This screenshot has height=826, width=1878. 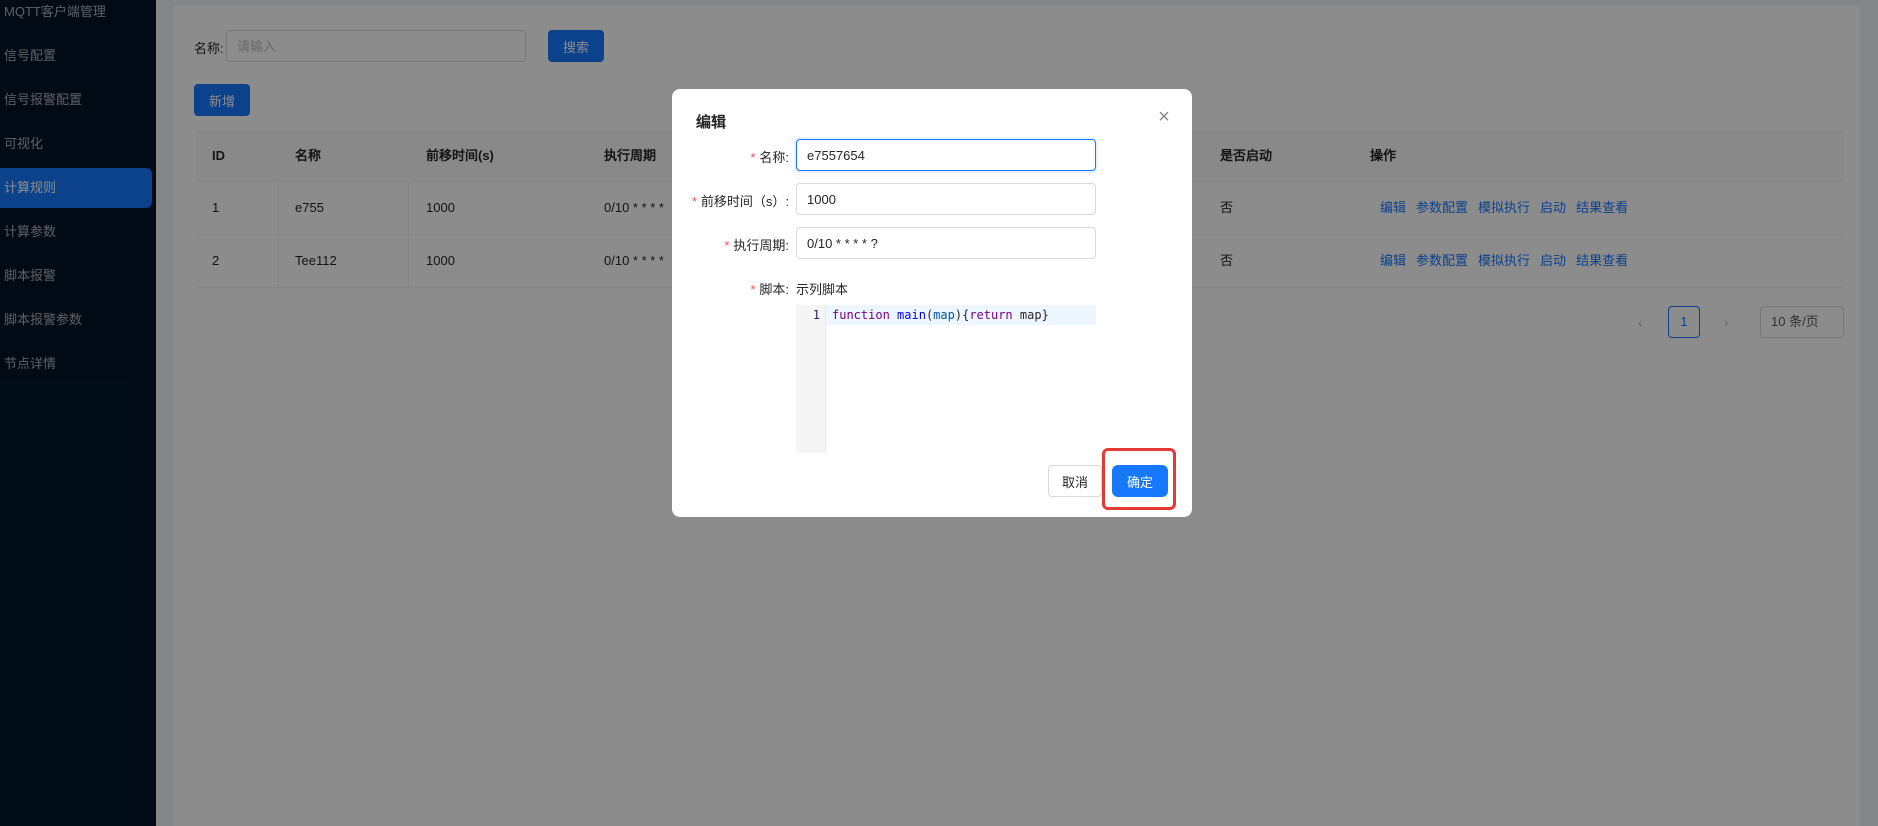 What do you see at coordinates (822, 289) in the screenshot?
I see `script-example-text: 示列脚本` at bounding box center [822, 289].